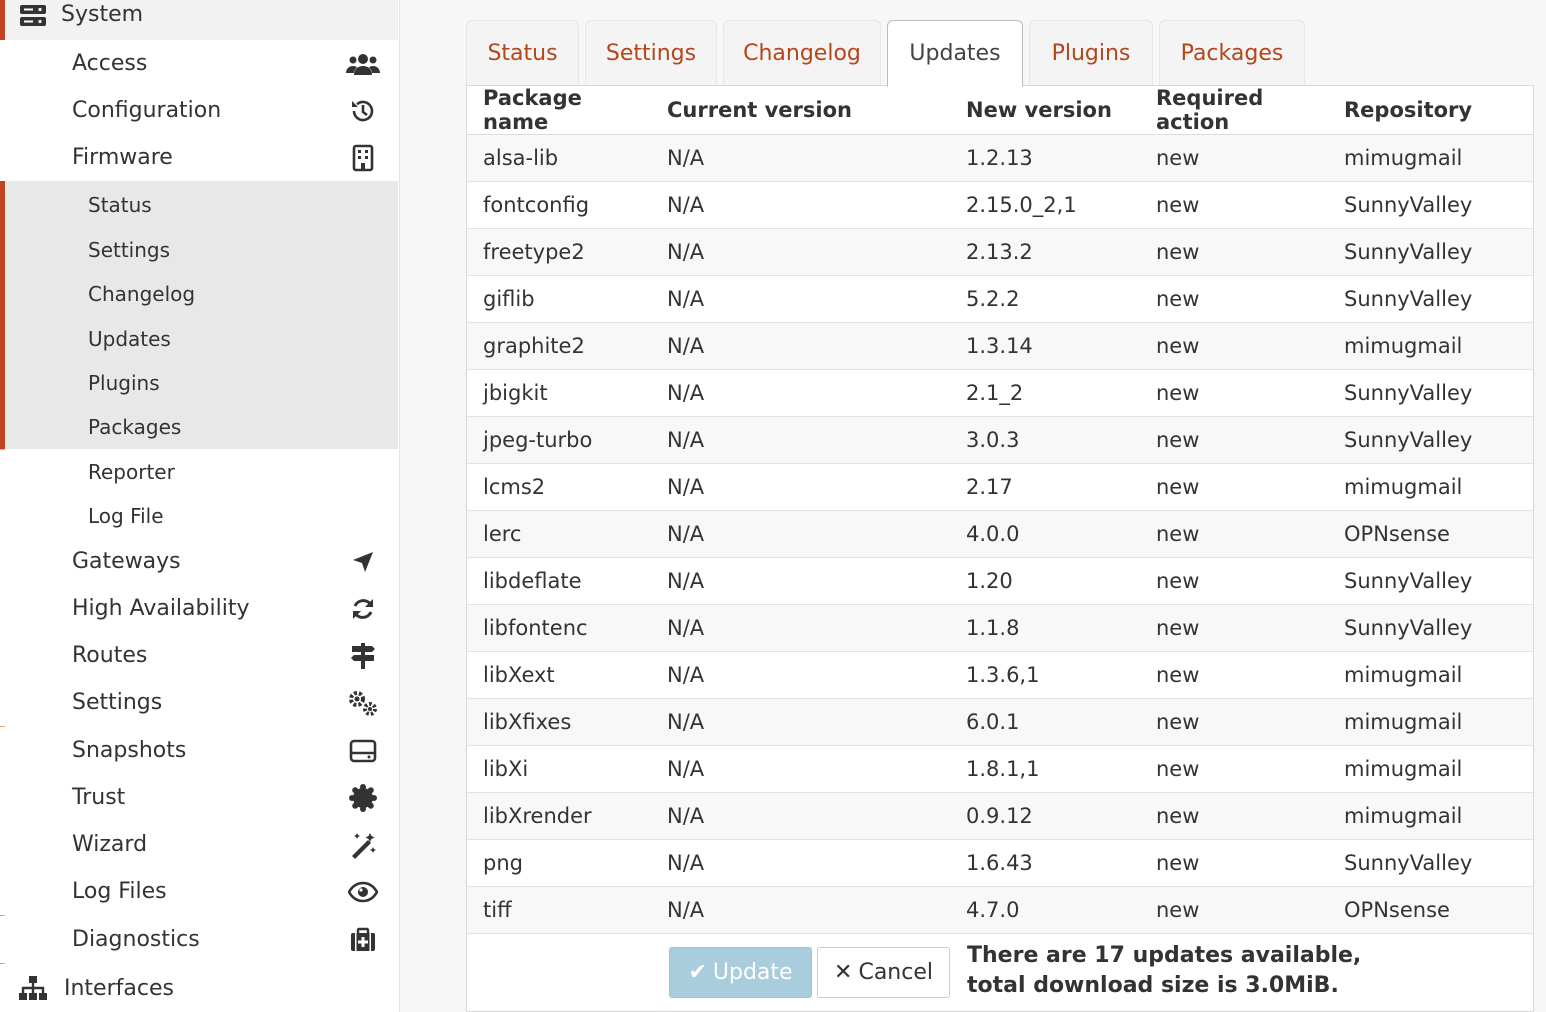 This screenshot has height=1012, width=1546. Describe the element at coordinates (1045, 440) in the screenshot. I see `new-version-cell: 3.0.3` at that location.